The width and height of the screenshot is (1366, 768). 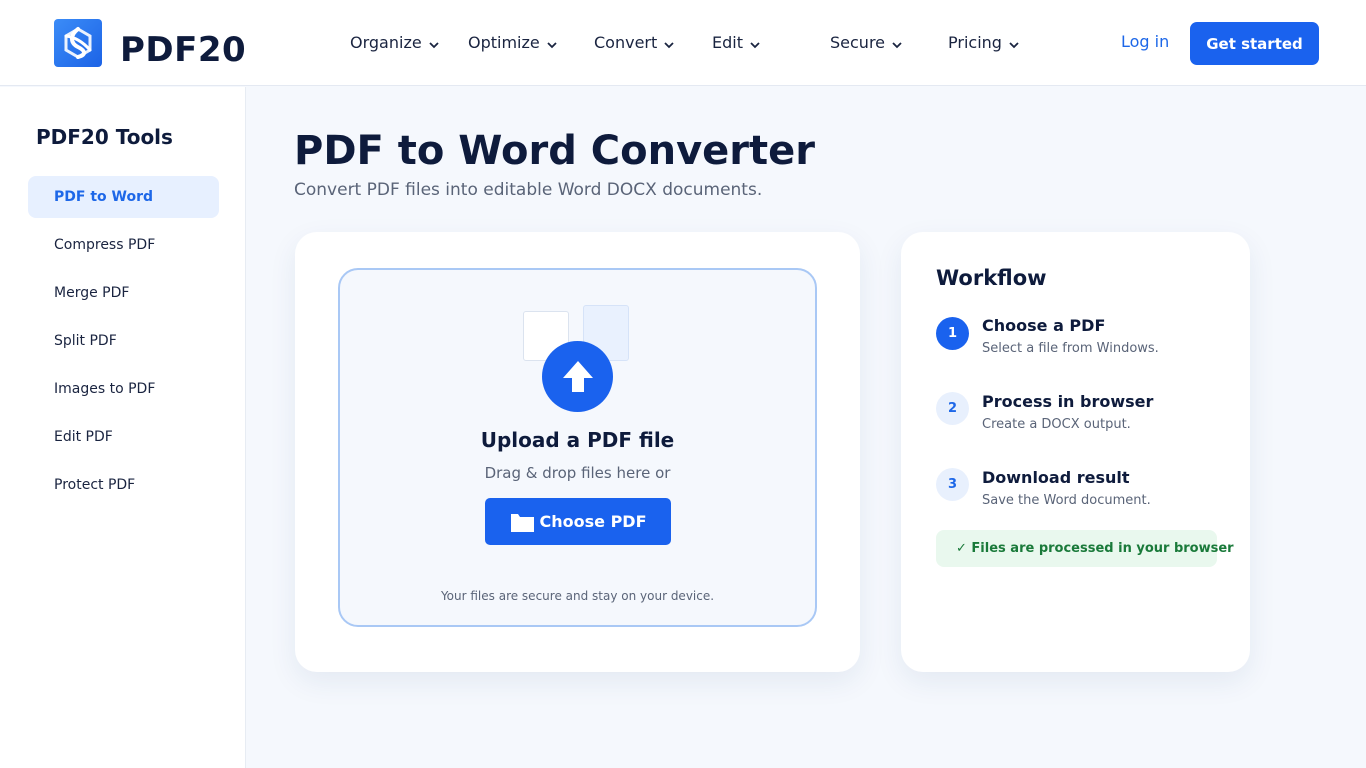 I want to click on folder-icon, so click(x=522, y=522).